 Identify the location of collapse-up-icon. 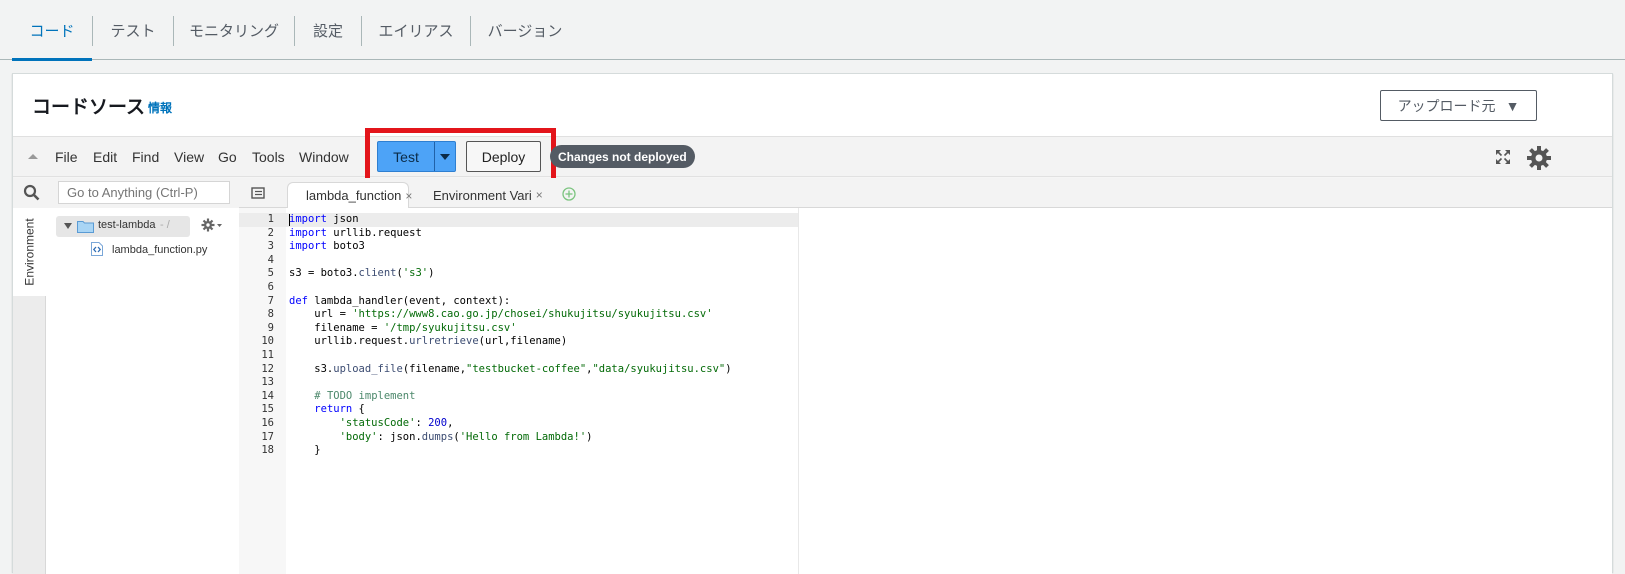
(33, 156).